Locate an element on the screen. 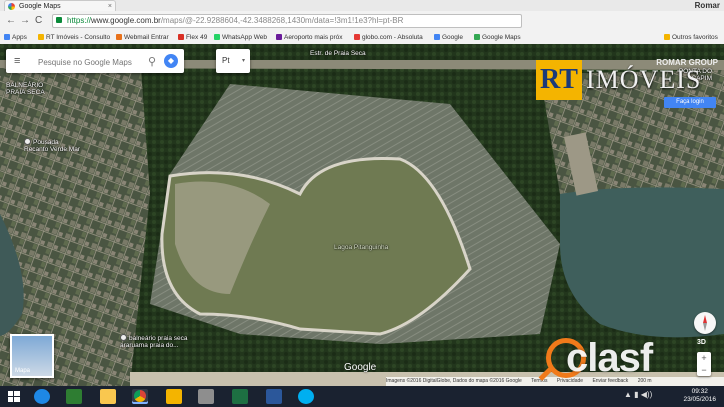  rt-name: IMÓVEIS is located at coordinates (644, 79).